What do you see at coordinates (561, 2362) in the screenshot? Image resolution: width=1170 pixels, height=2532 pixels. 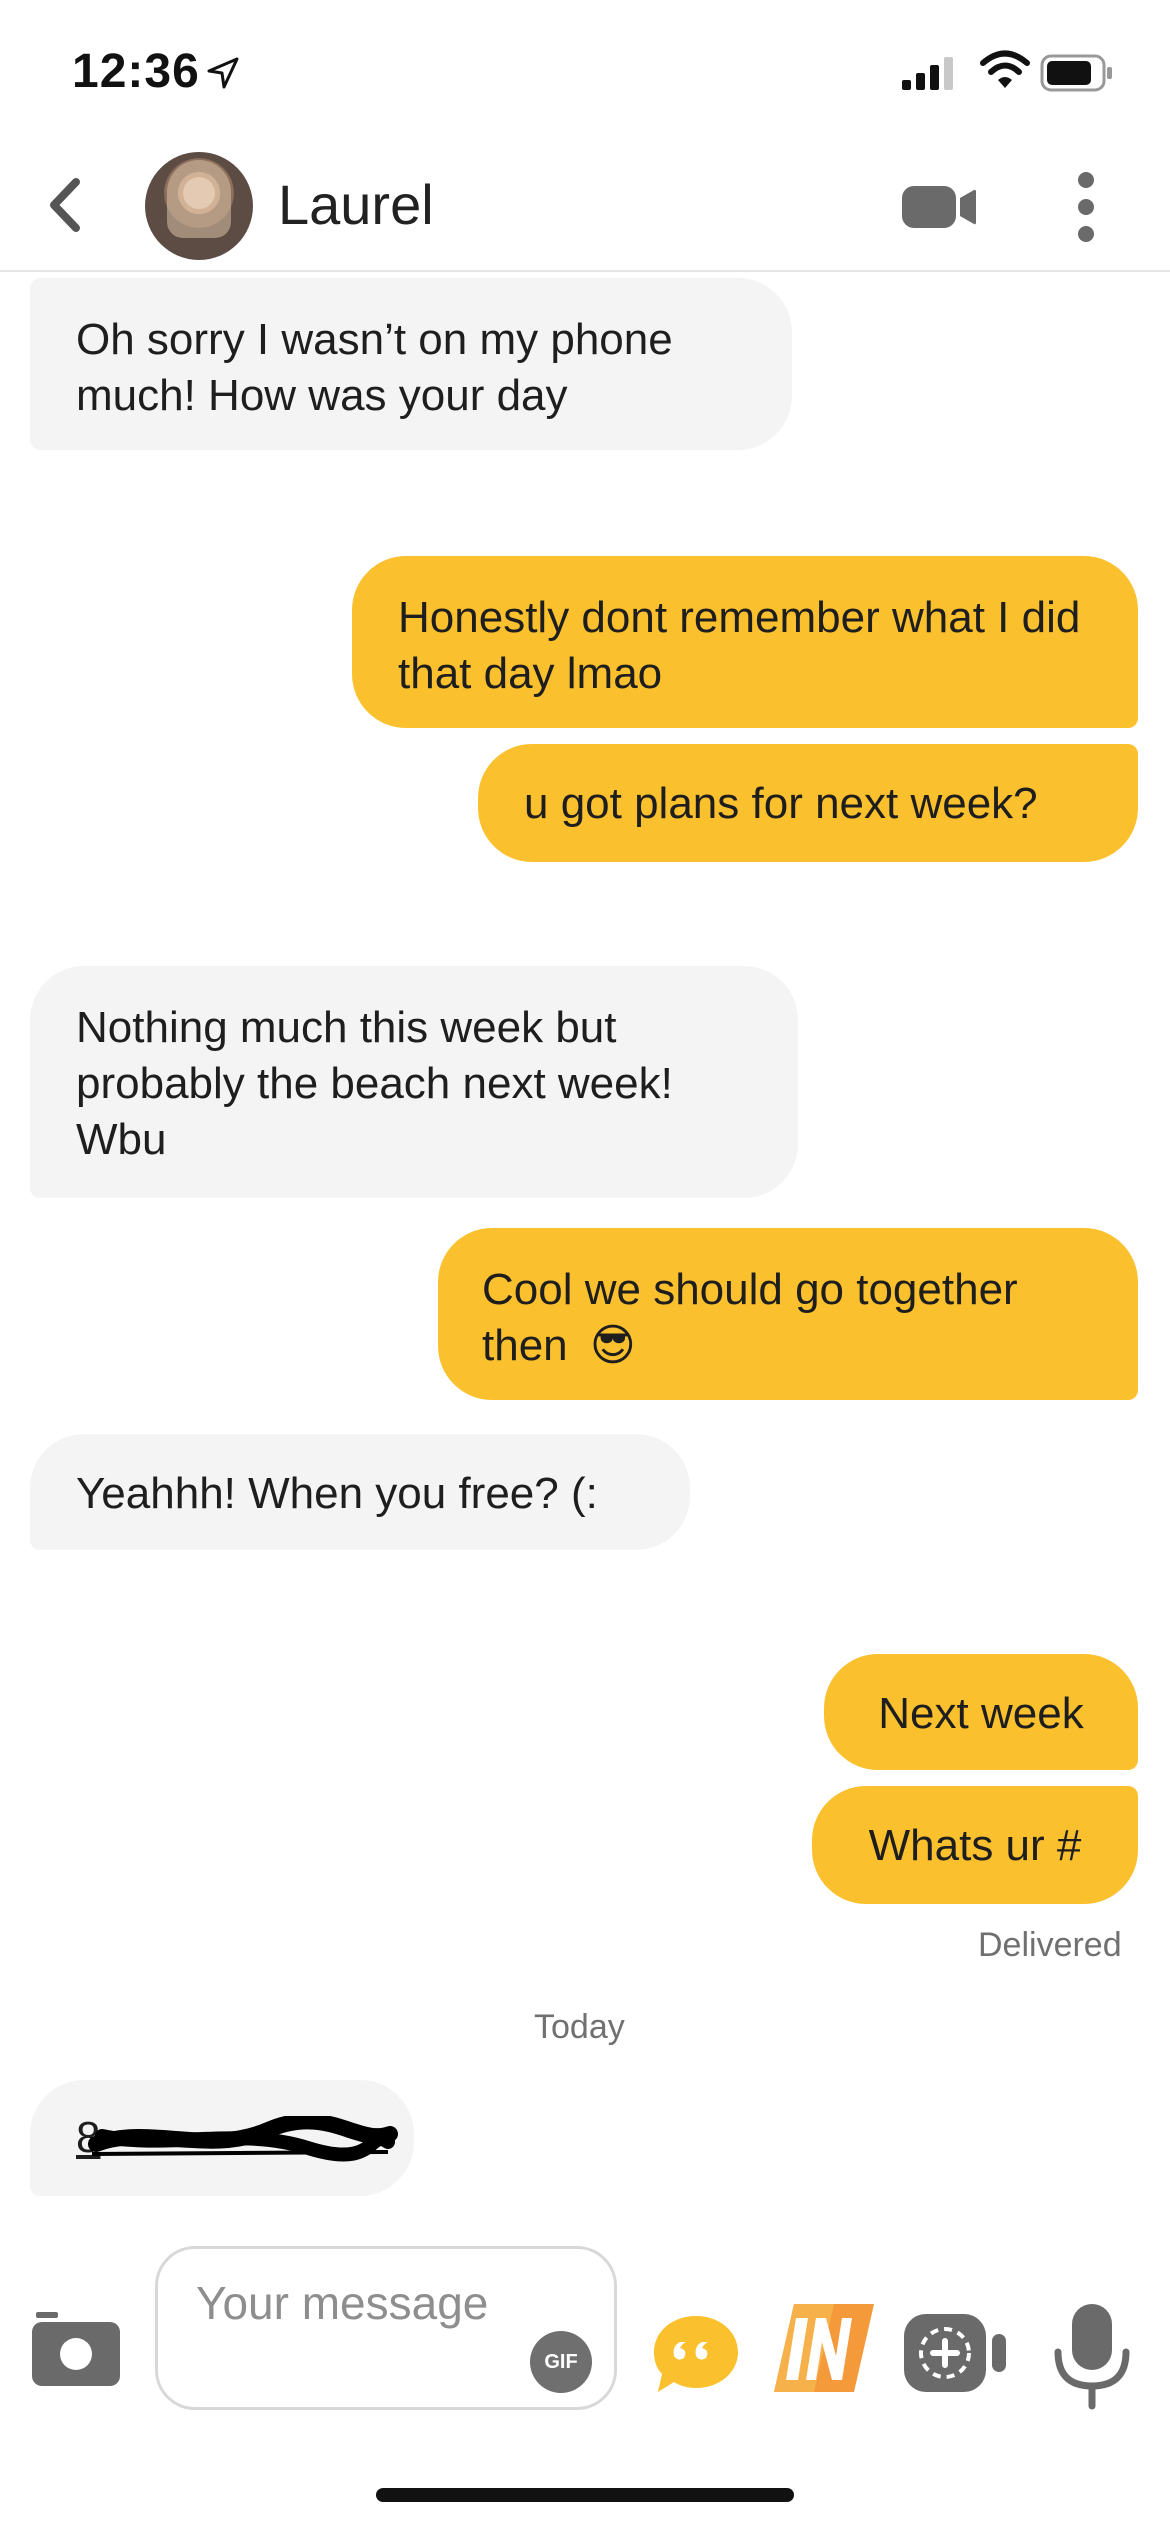 I see `gif-icon: GIF` at bounding box center [561, 2362].